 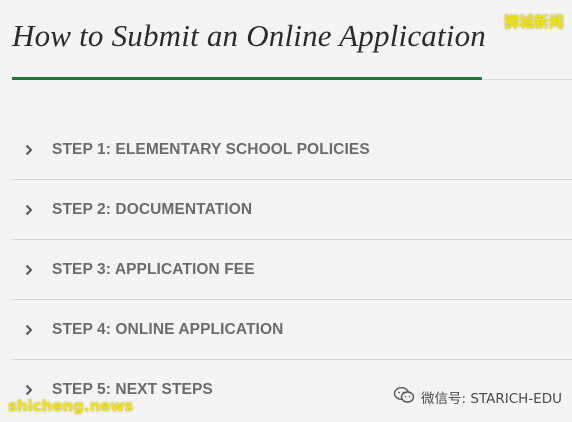 I want to click on title-accent-underline, so click(x=247, y=78).